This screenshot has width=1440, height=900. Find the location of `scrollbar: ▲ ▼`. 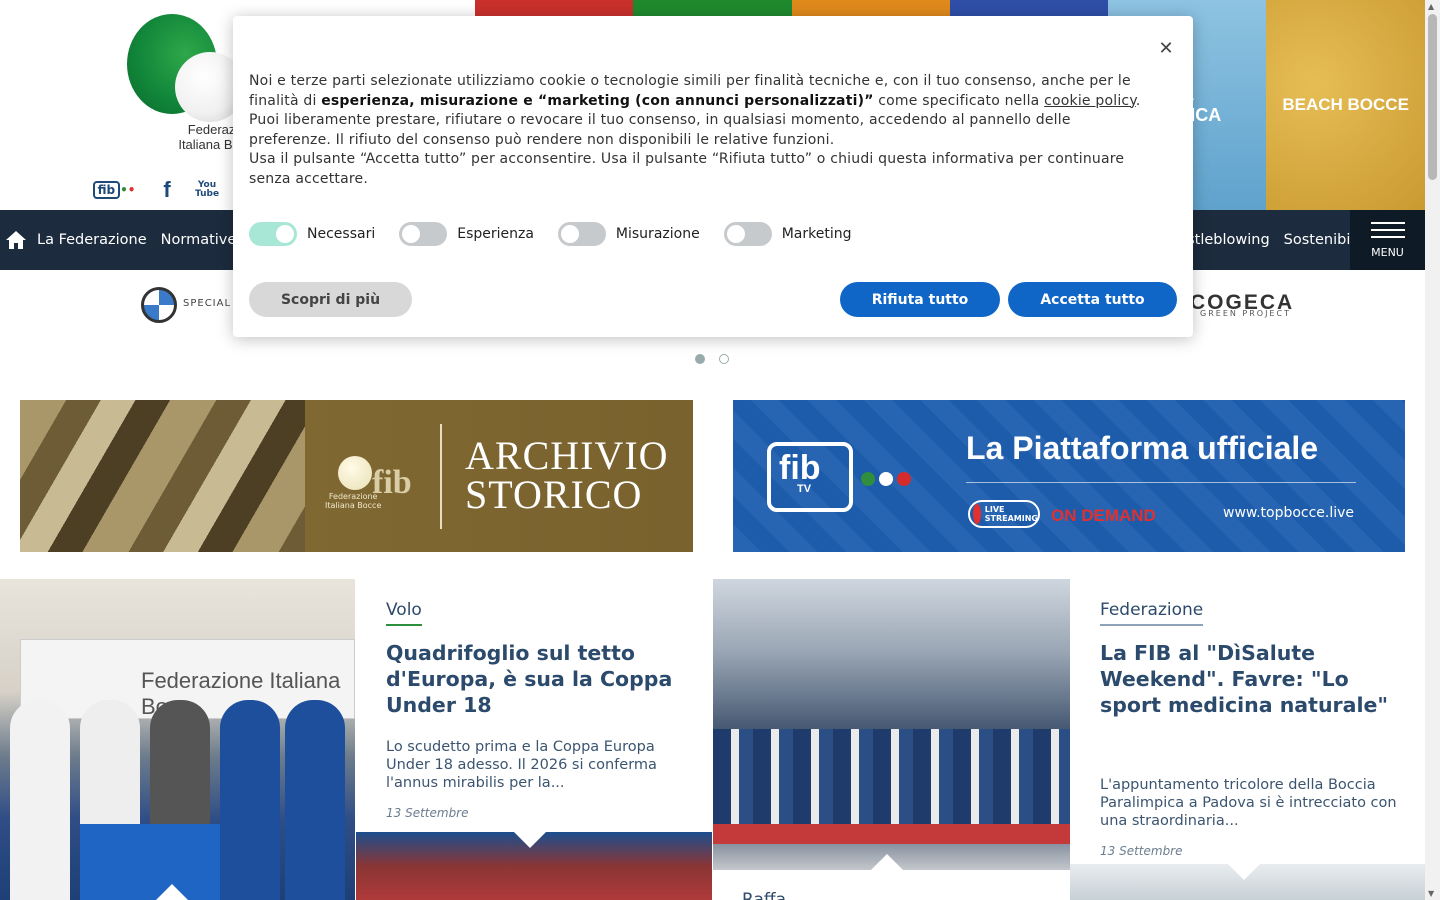

scrollbar: ▲ ▼ is located at coordinates (1432, 450).